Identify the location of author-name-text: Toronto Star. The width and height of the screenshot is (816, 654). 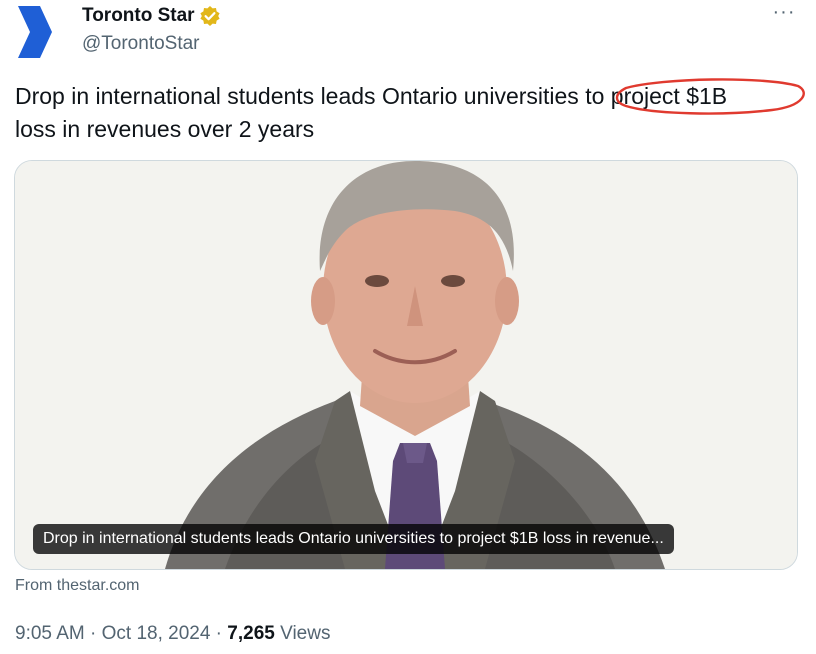
(138, 16).